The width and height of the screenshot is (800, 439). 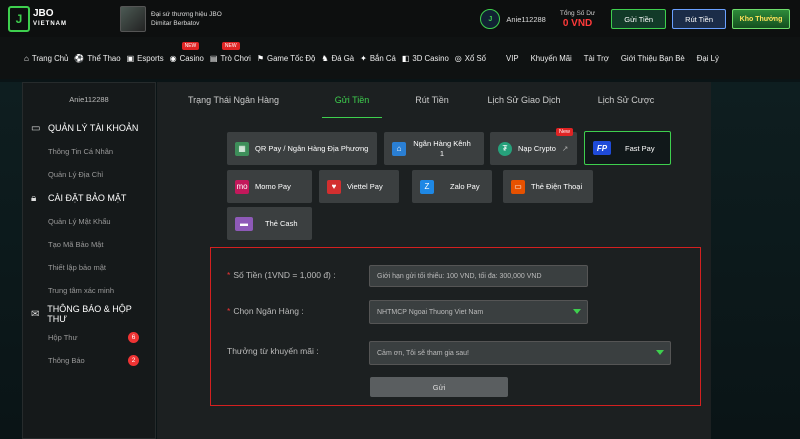 I want to click on nav-lottery: ◎ Xổ Số, so click(x=470, y=58).